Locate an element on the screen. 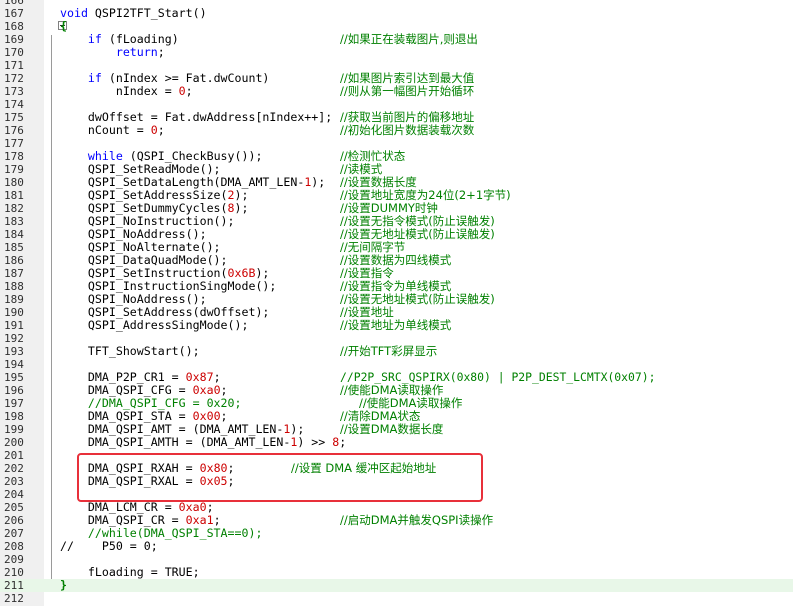 The image size is (793, 606). line-number: 205 is located at coordinates (14, 507).